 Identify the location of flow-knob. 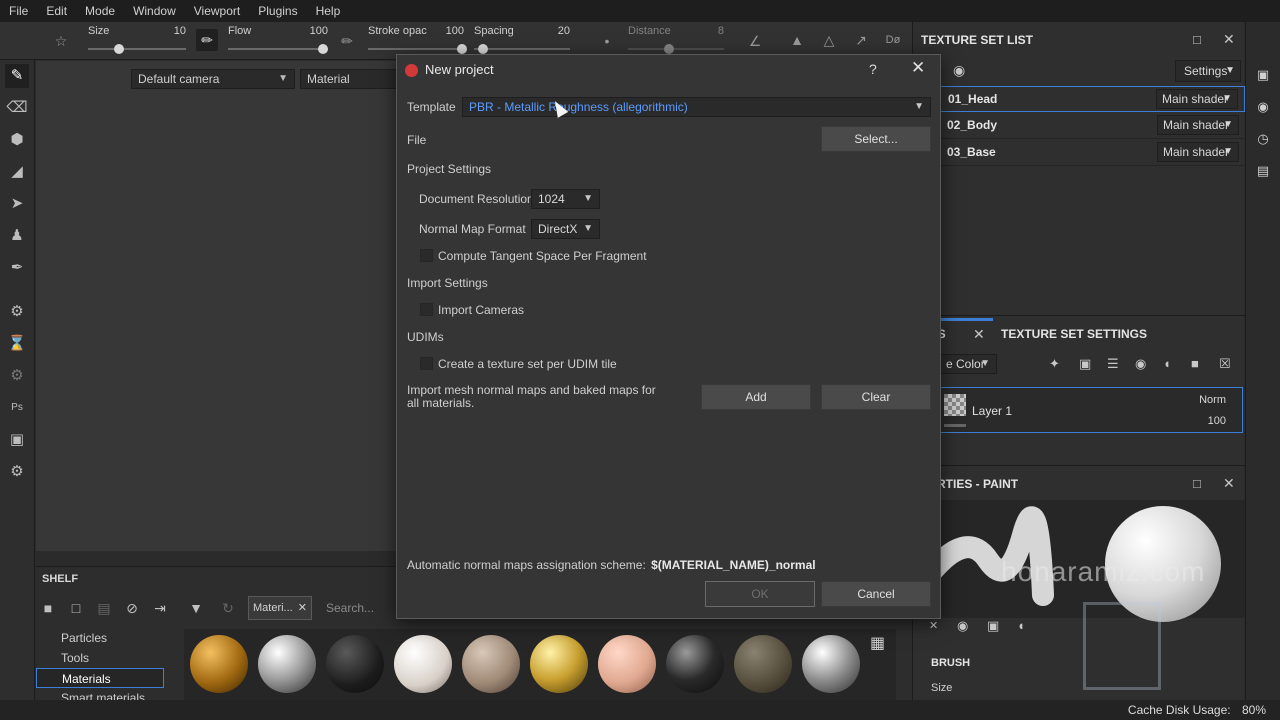
(323, 49).